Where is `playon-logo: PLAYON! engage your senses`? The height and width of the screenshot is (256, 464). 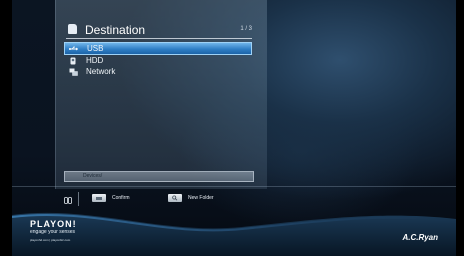
playon-logo: PLAYON! engage your senses is located at coordinates (53, 228).